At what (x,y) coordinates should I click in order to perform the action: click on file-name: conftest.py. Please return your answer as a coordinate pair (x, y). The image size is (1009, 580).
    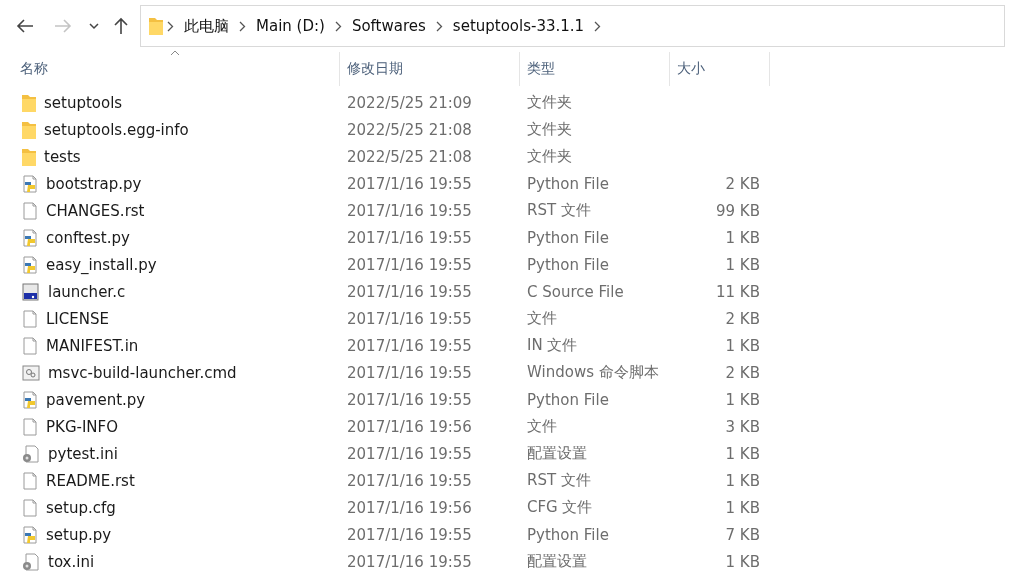
    Looking at the image, I should click on (88, 237).